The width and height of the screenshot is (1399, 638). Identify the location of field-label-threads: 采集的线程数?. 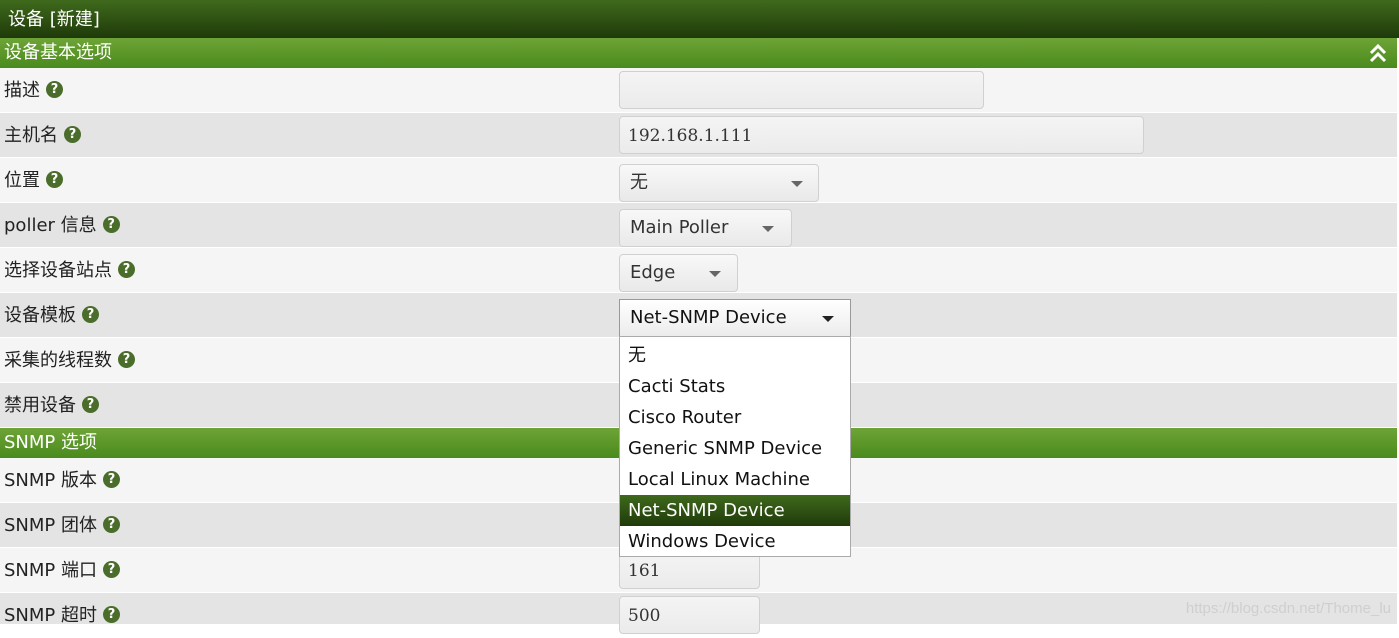
(69, 360).